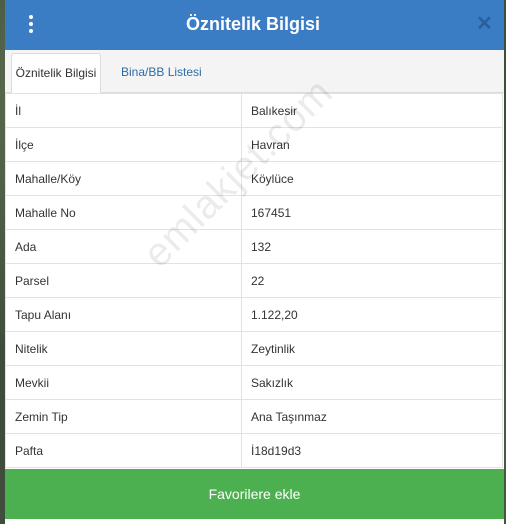 This screenshot has width=506, height=524. Describe the element at coordinates (123, 382) in the screenshot. I see `attribute-key: Mevkii` at that location.